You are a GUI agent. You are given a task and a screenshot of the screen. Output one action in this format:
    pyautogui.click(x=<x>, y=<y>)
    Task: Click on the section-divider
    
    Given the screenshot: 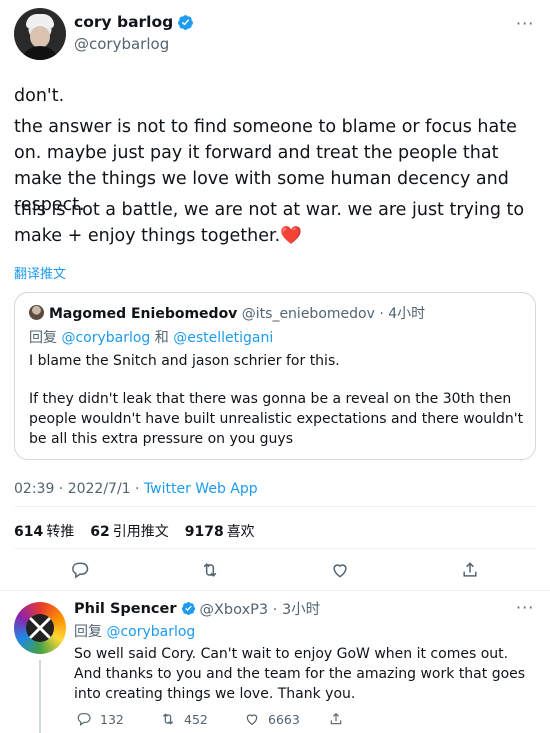 What is the action you would take?
    pyautogui.click(x=275, y=590)
    